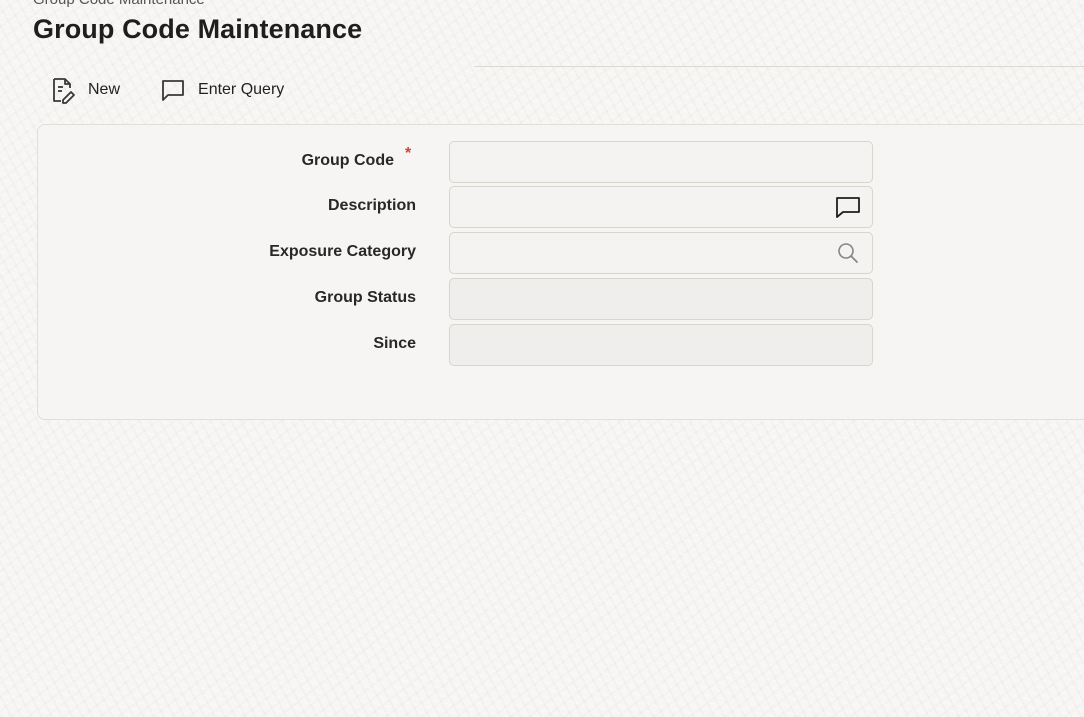 The height and width of the screenshot is (717, 1084). Describe the element at coordinates (394, 343) in the screenshot. I see `since-label: Since` at that location.